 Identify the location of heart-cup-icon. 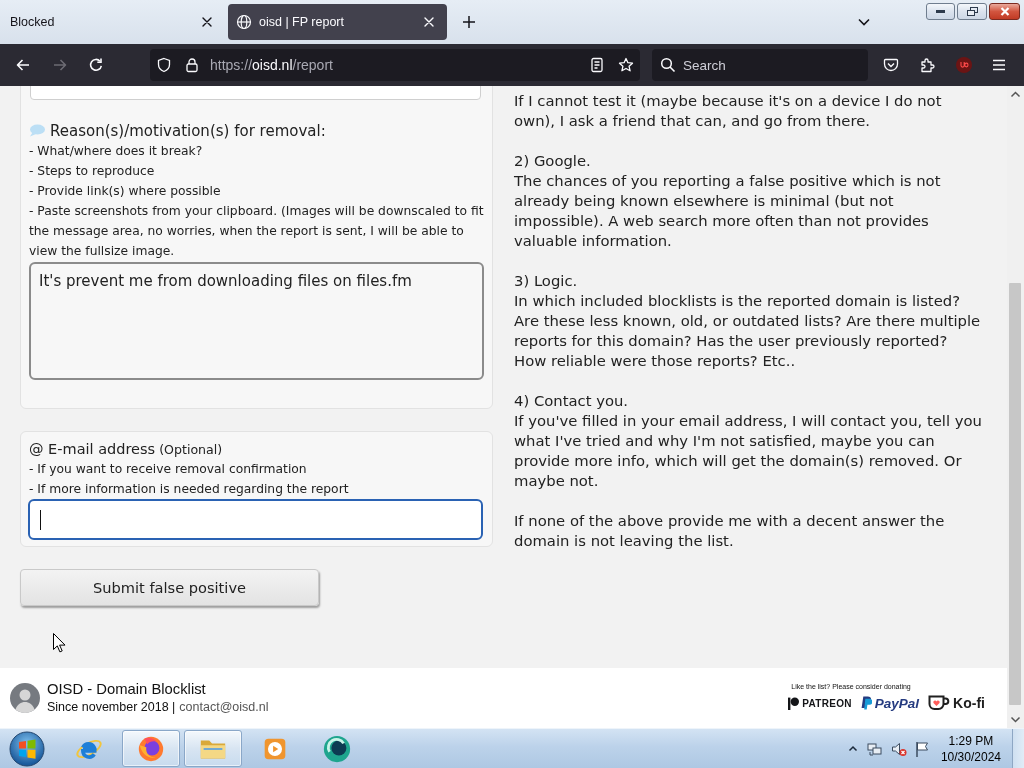
(939, 703).